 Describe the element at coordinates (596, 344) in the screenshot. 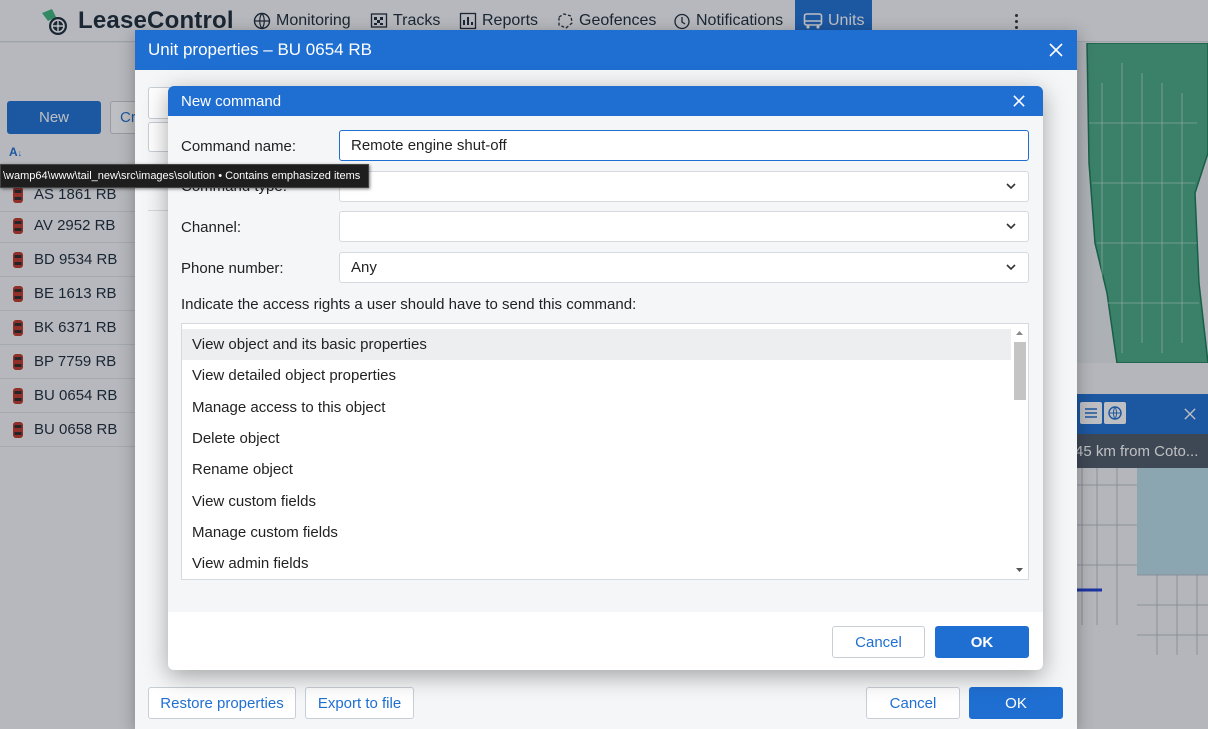

I see `list-item: View object and its basic properties` at that location.